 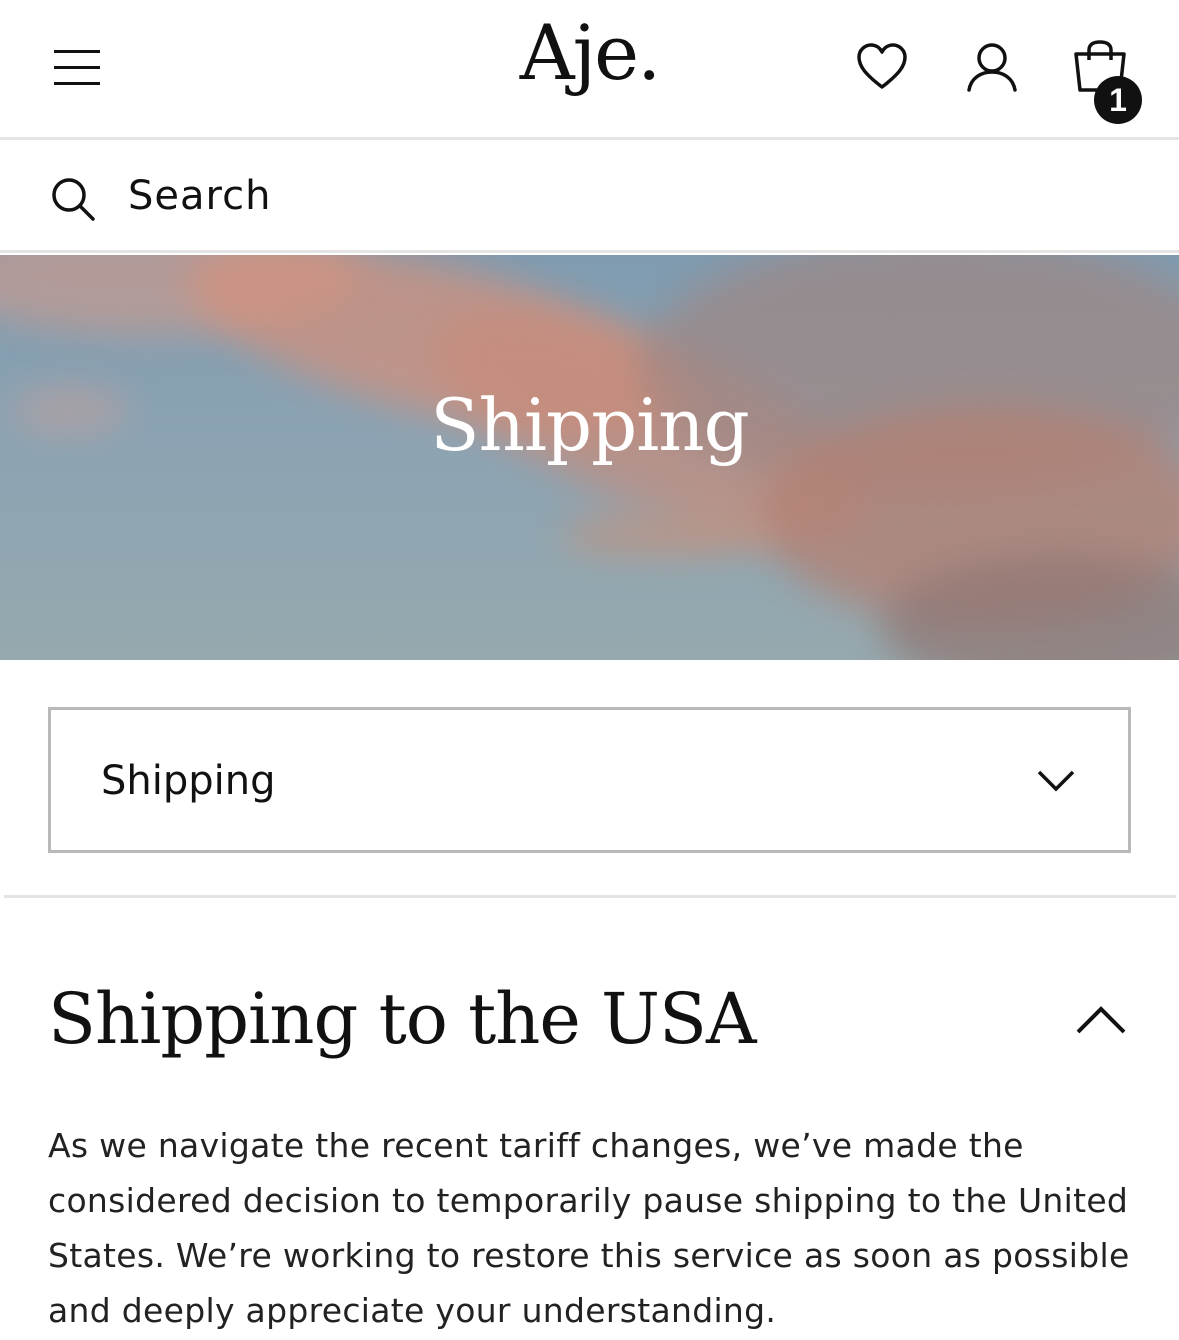 What do you see at coordinates (402, 1019) in the screenshot?
I see `section-title: Shipping to the USA` at bounding box center [402, 1019].